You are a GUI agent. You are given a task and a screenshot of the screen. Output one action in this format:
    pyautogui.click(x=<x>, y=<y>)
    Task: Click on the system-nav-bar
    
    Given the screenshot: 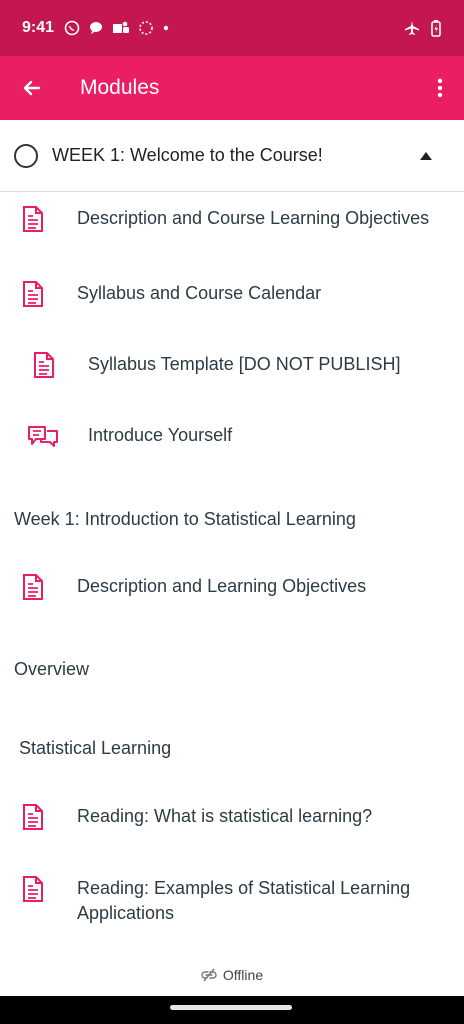 What is the action you would take?
    pyautogui.click(x=232, y=1010)
    